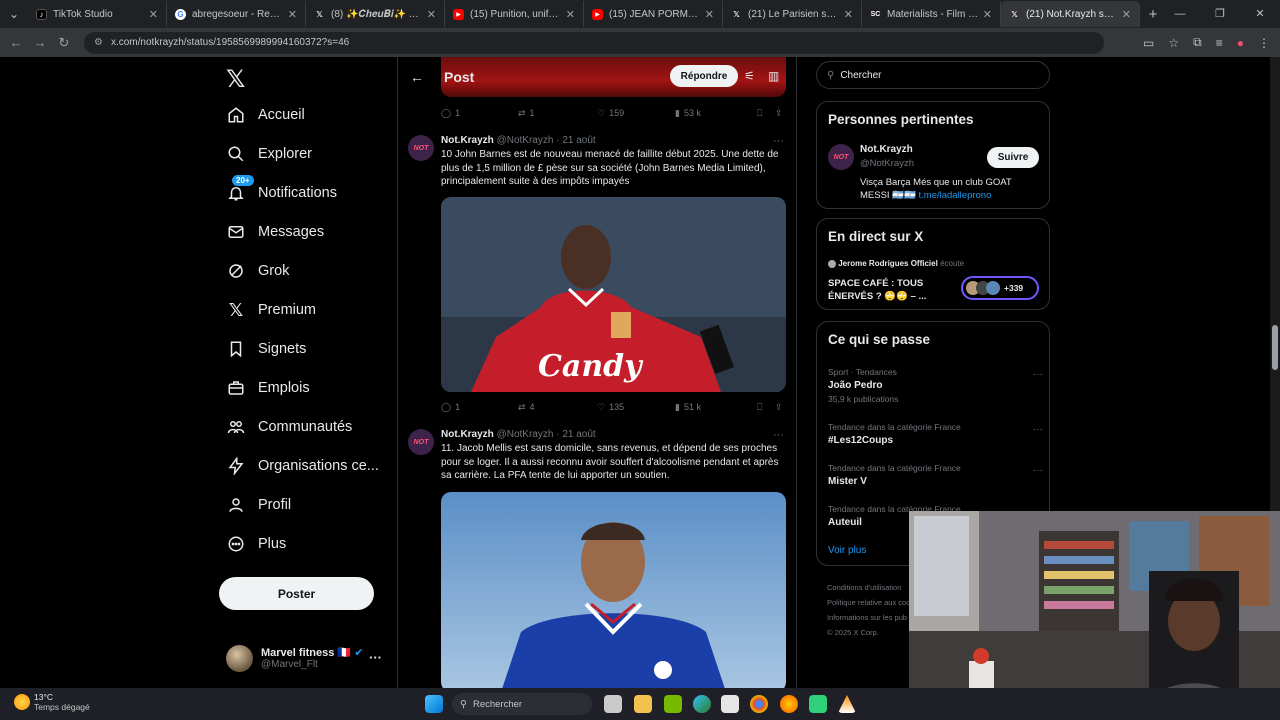 Image resolution: width=1280 pixels, height=720 pixels. What do you see at coordinates (52, 702) in the screenshot?
I see `weather-widget: 13°C Temps dégagé` at bounding box center [52, 702].